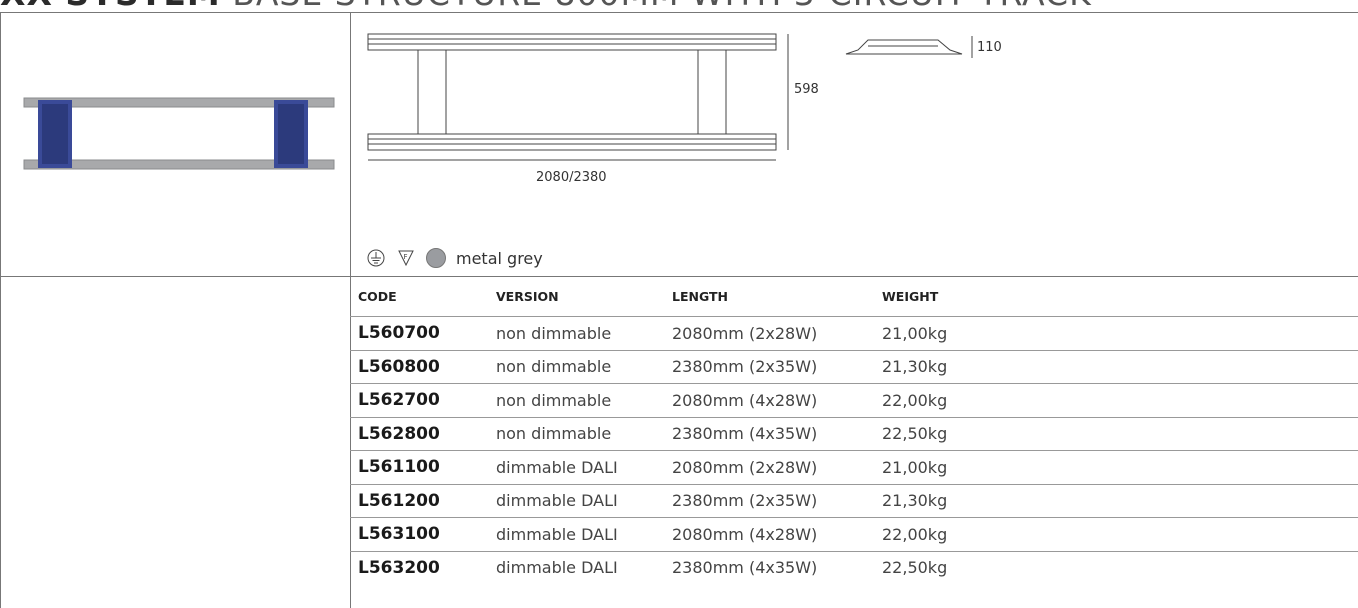 Image resolution: width=1358 pixels, height=608 pixels. What do you see at coordinates (377, 296) in the screenshot?
I see `header-code: CODE` at bounding box center [377, 296].